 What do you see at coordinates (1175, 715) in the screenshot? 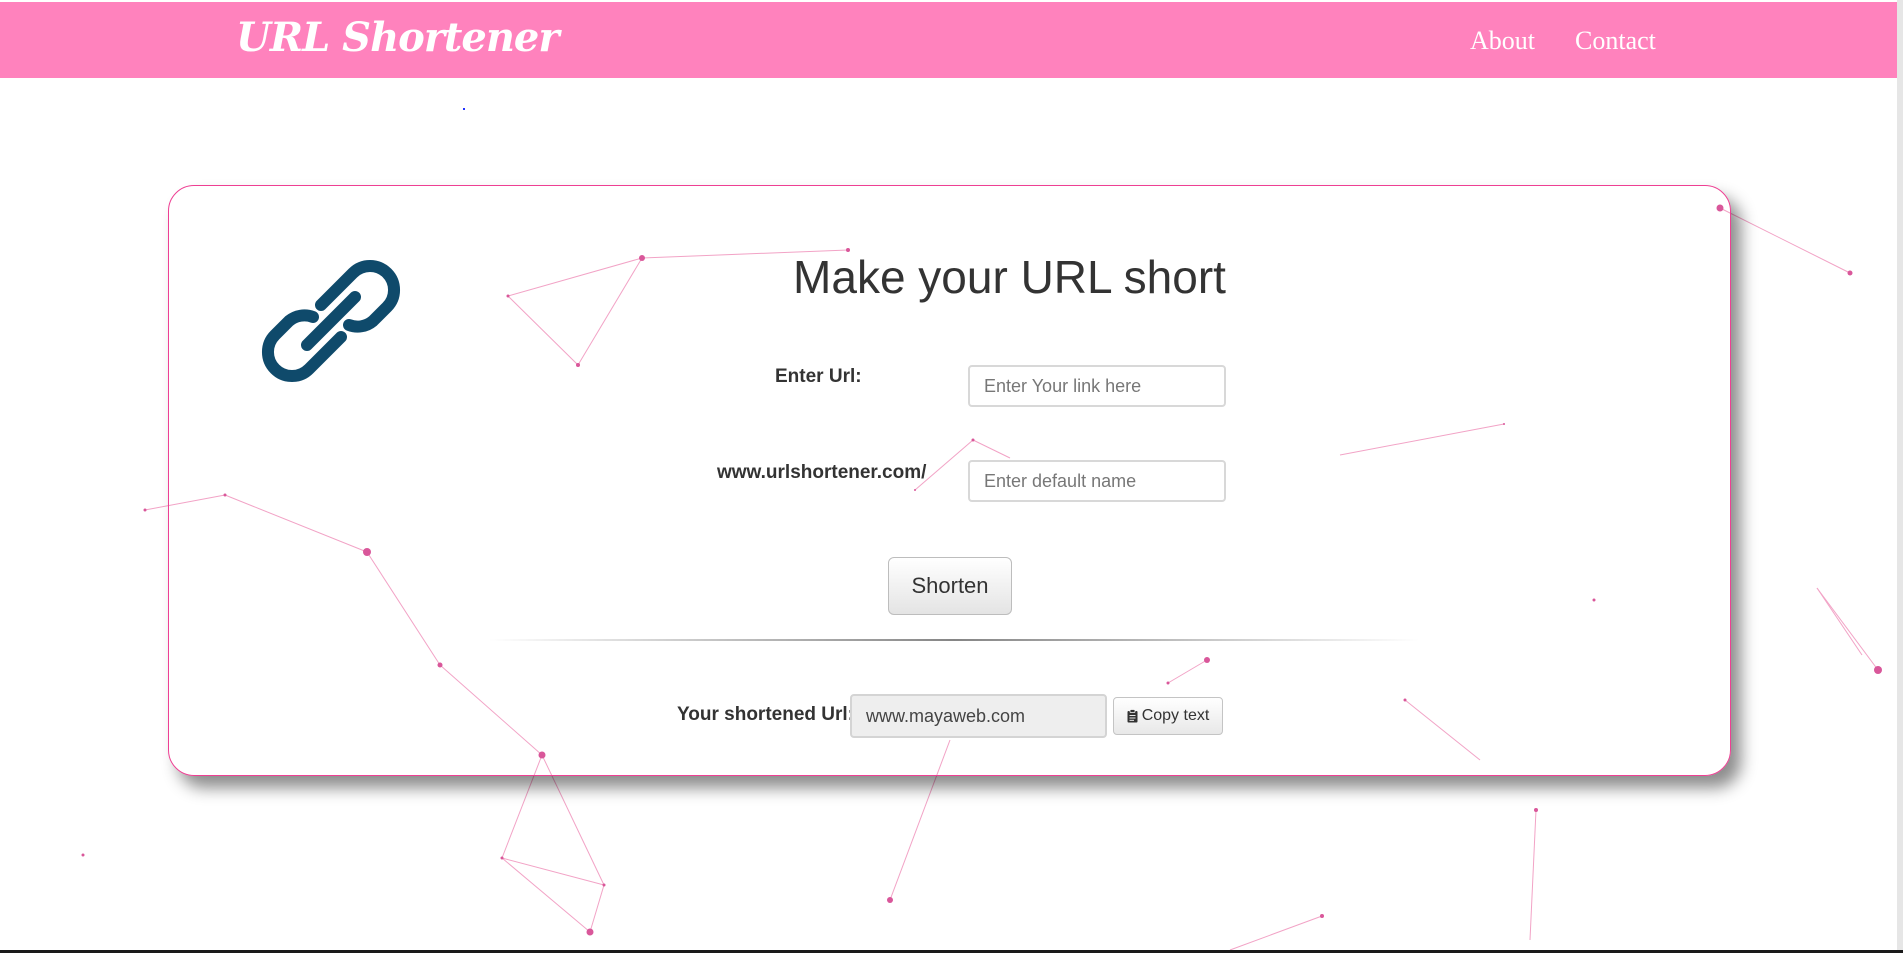
I see `copy-text-label: Copy text` at bounding box center [1175, 715].